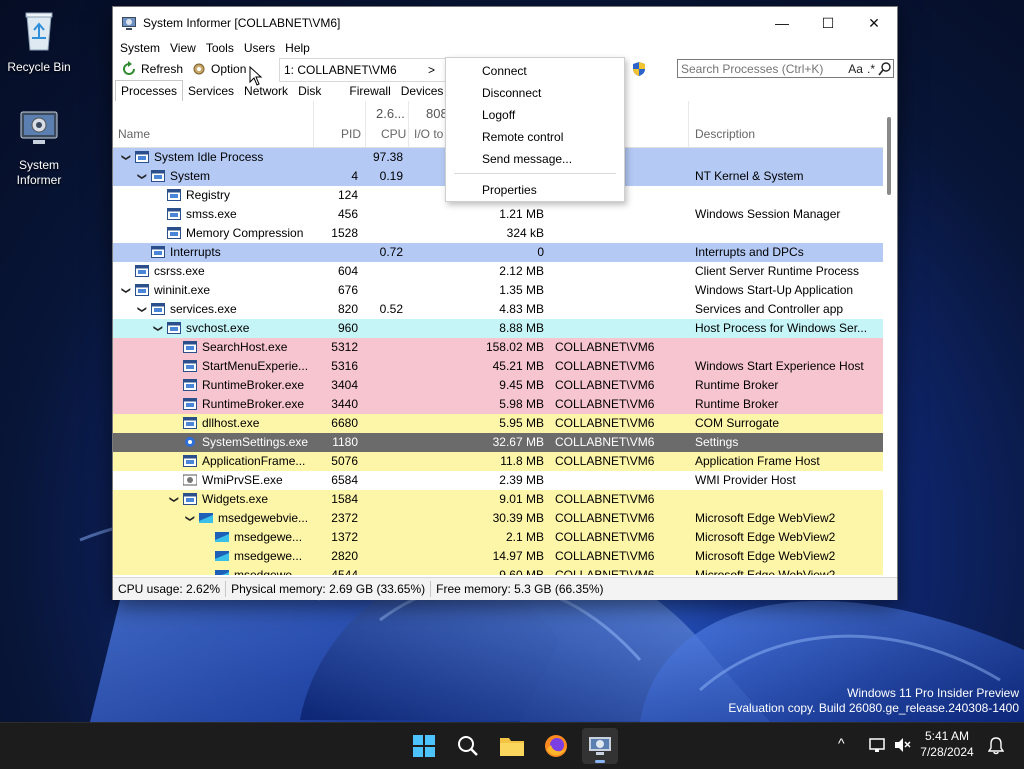 The width and height of the screenshot is (1024, 769). I want to click on uac-shield-icon, so click(639, 69).